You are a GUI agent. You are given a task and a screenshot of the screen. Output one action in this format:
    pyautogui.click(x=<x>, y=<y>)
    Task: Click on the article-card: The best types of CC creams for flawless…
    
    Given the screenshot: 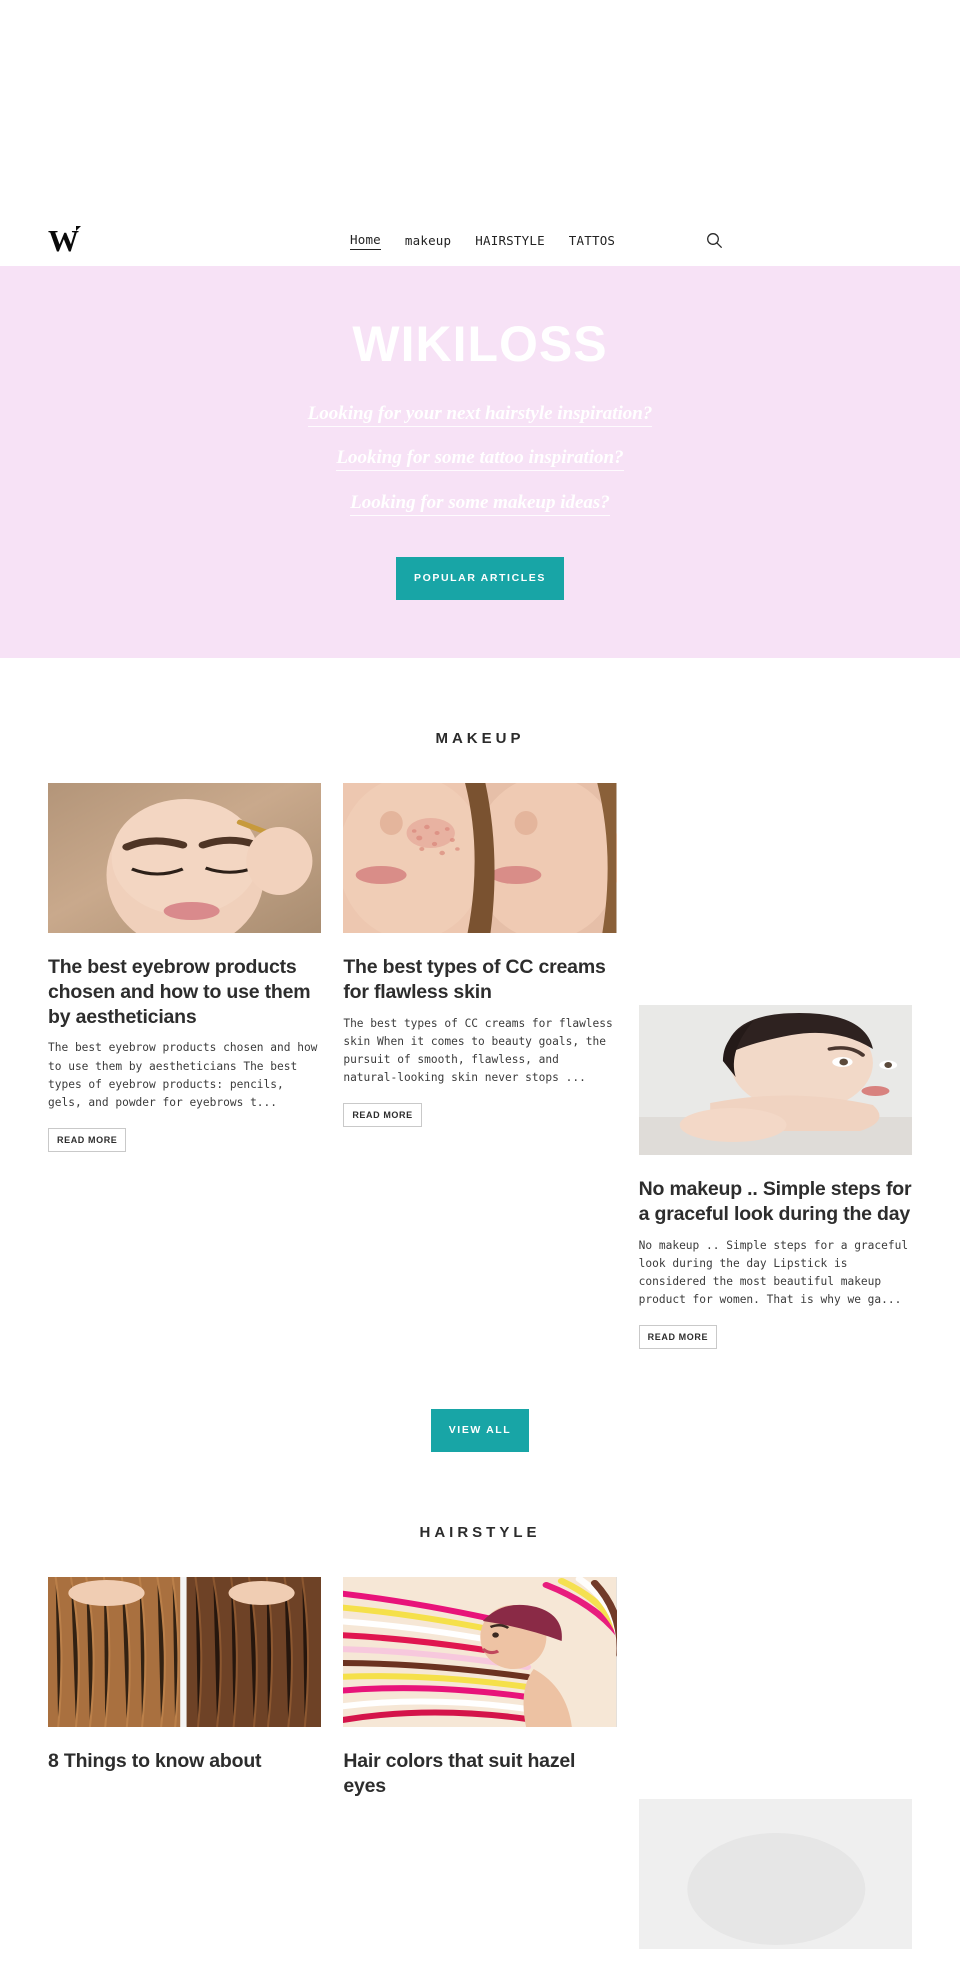 What is the action you would take?
    pyautogui.click(x=480, y=955)
    